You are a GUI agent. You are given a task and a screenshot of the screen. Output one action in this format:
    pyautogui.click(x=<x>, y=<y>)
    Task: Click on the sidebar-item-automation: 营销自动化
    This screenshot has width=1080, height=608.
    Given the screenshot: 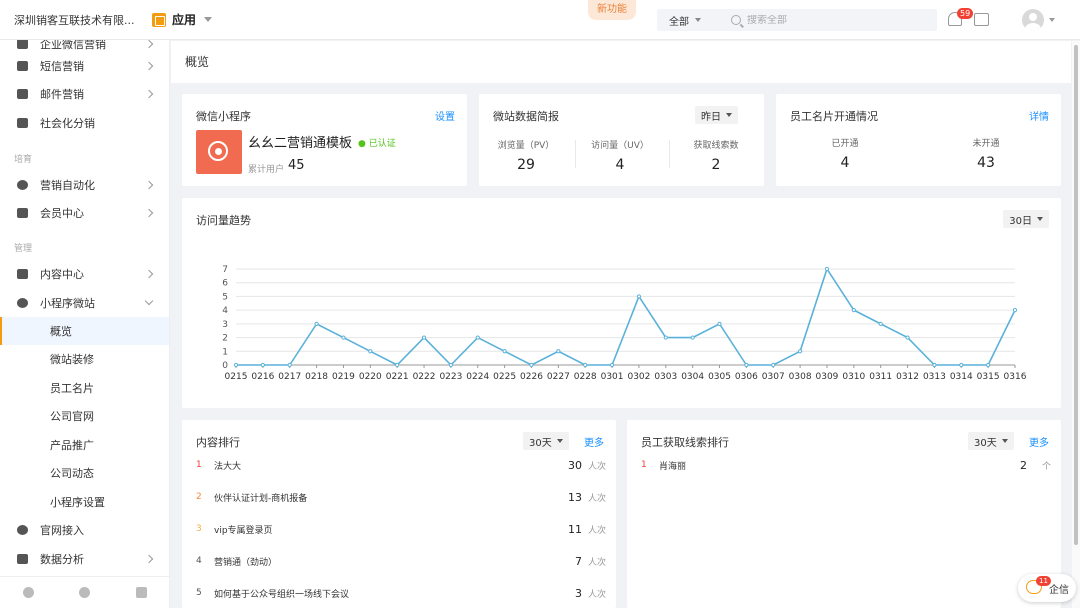 What is the action you would take?
    pyautogui.click(x=84, y=185)
    